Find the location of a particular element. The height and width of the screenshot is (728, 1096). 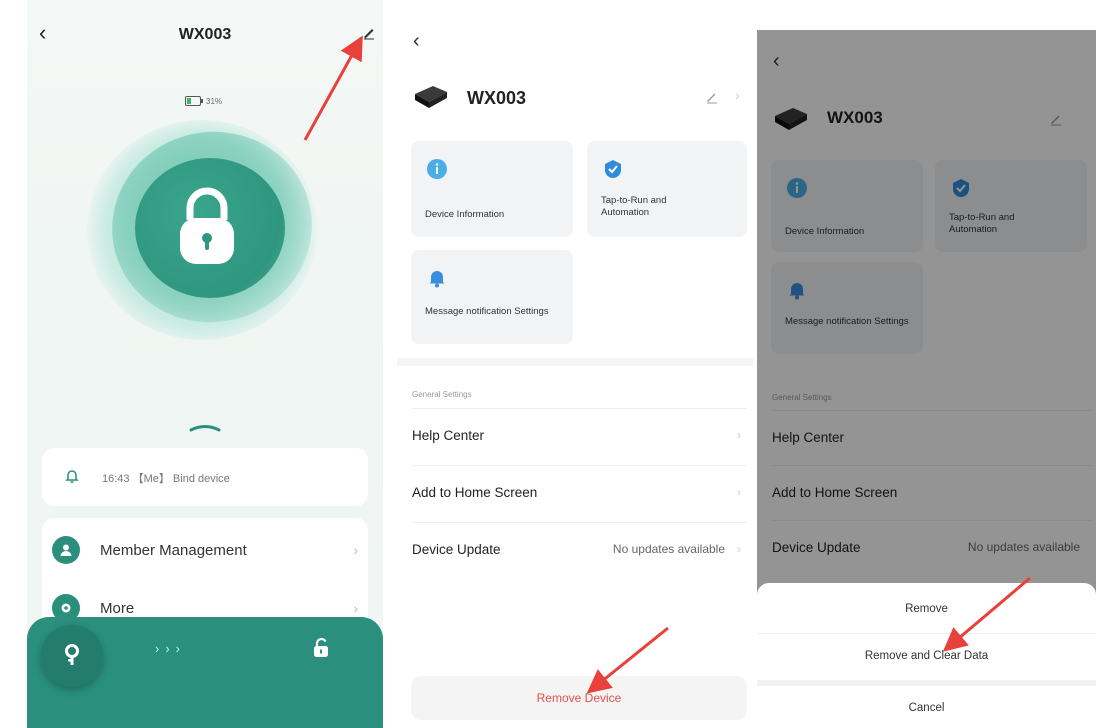

notification-card: 16:43 【Me】 Bind device is located at coordinates (205, 477).